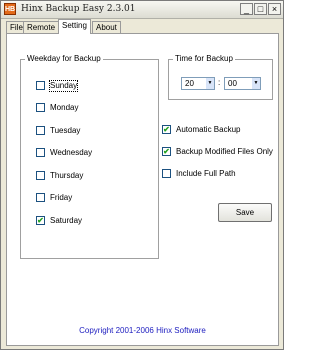  I want to click on hour-value: 20, so click(189, 83).